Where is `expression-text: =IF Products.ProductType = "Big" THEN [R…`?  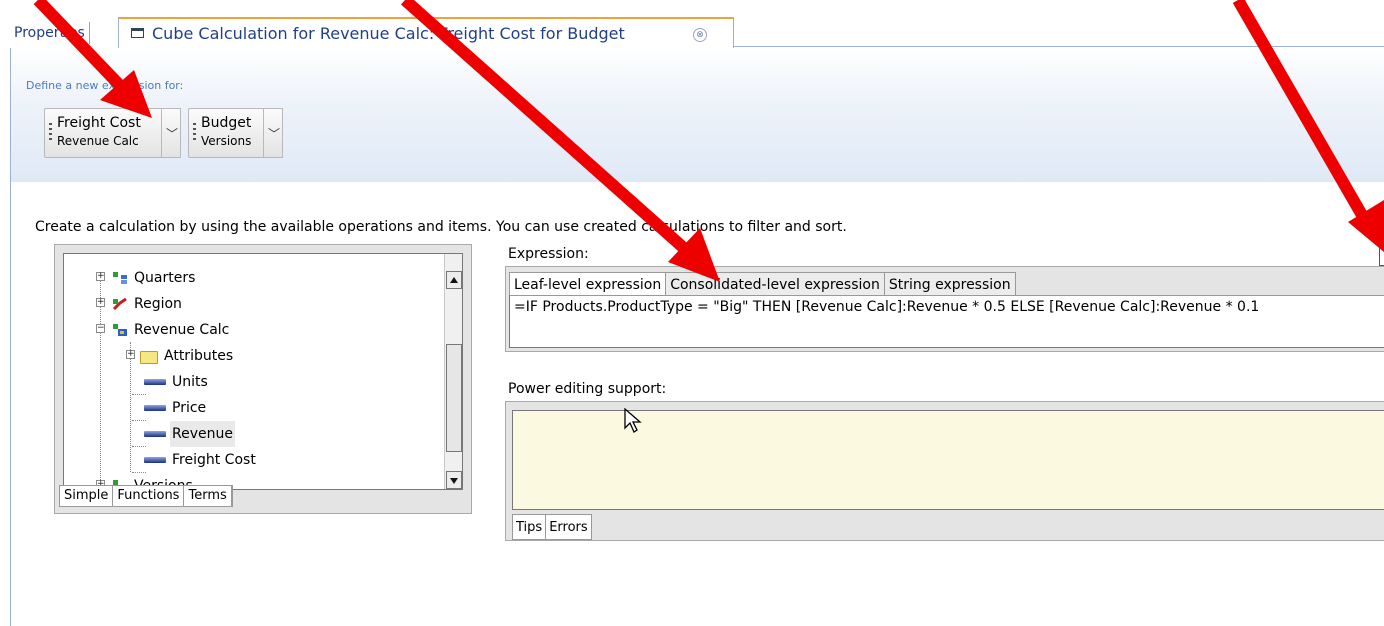 expression-text: =IF Products.ProductType = "Big" THEN [R… is located at coordinates (886, 307).